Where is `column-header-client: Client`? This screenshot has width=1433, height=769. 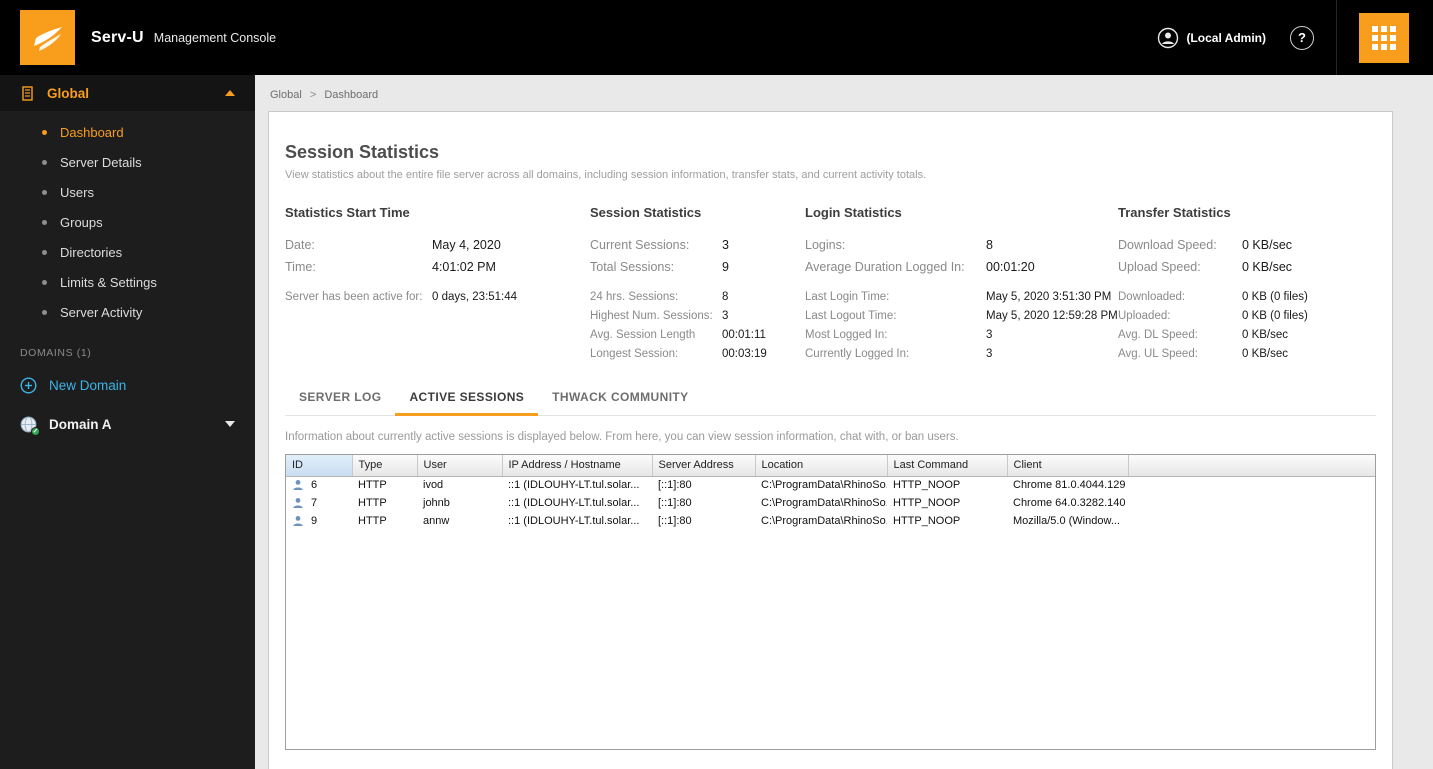 column-header-client: Client is located at coordinates (1068, 466).